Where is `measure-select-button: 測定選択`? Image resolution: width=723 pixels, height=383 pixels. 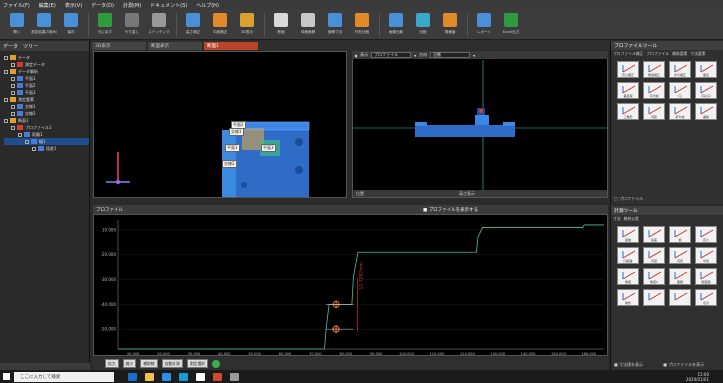
measure-select-button: 測定選択 is located at coordinates (197, 363).